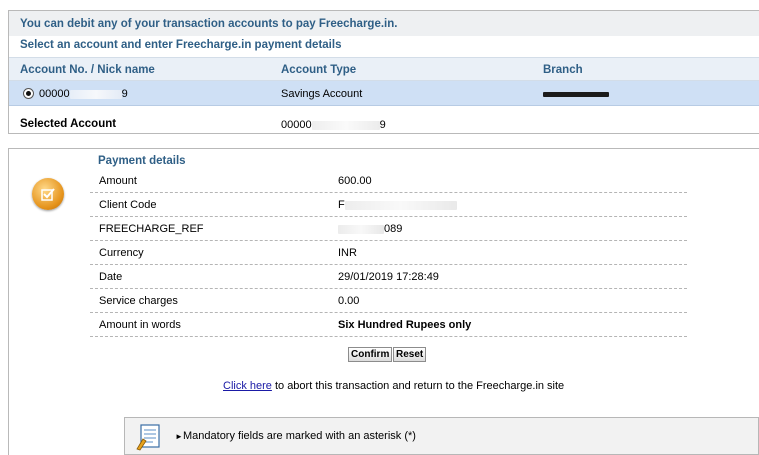 The width and height of the screenshot is (759, 455). Describe the element at coordinates (319, 70) in the screenshot. I see `header-account-type: Account Type` at that location.